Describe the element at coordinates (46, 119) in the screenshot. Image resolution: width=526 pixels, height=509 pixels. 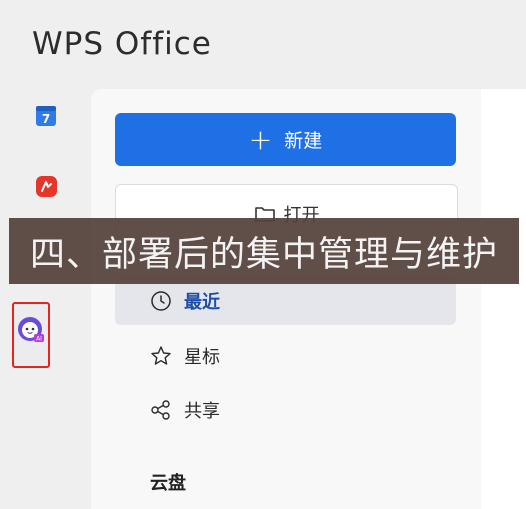
I see `calendar-icon-day: 7` at that location.